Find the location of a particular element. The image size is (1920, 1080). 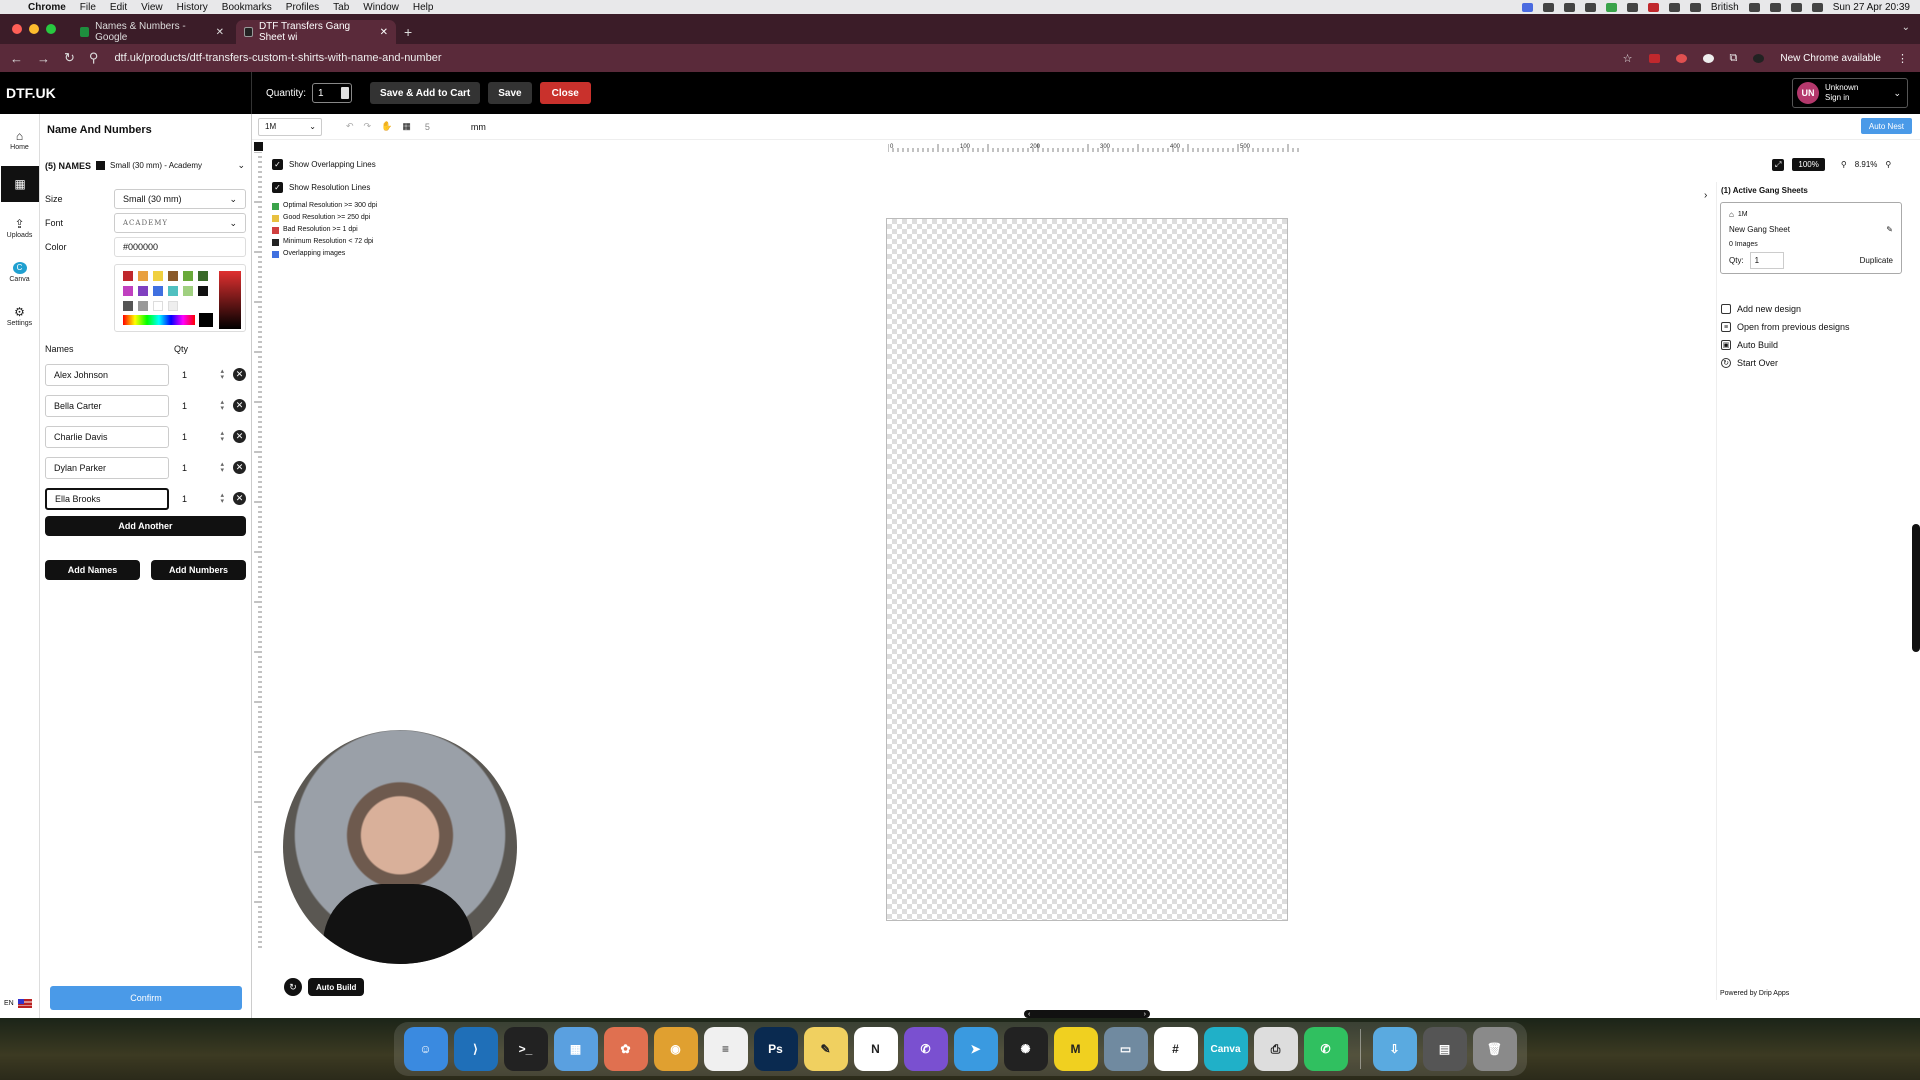

save-add-to-cart-button: Save & Add to Cart is located at coordinates (425, 93).